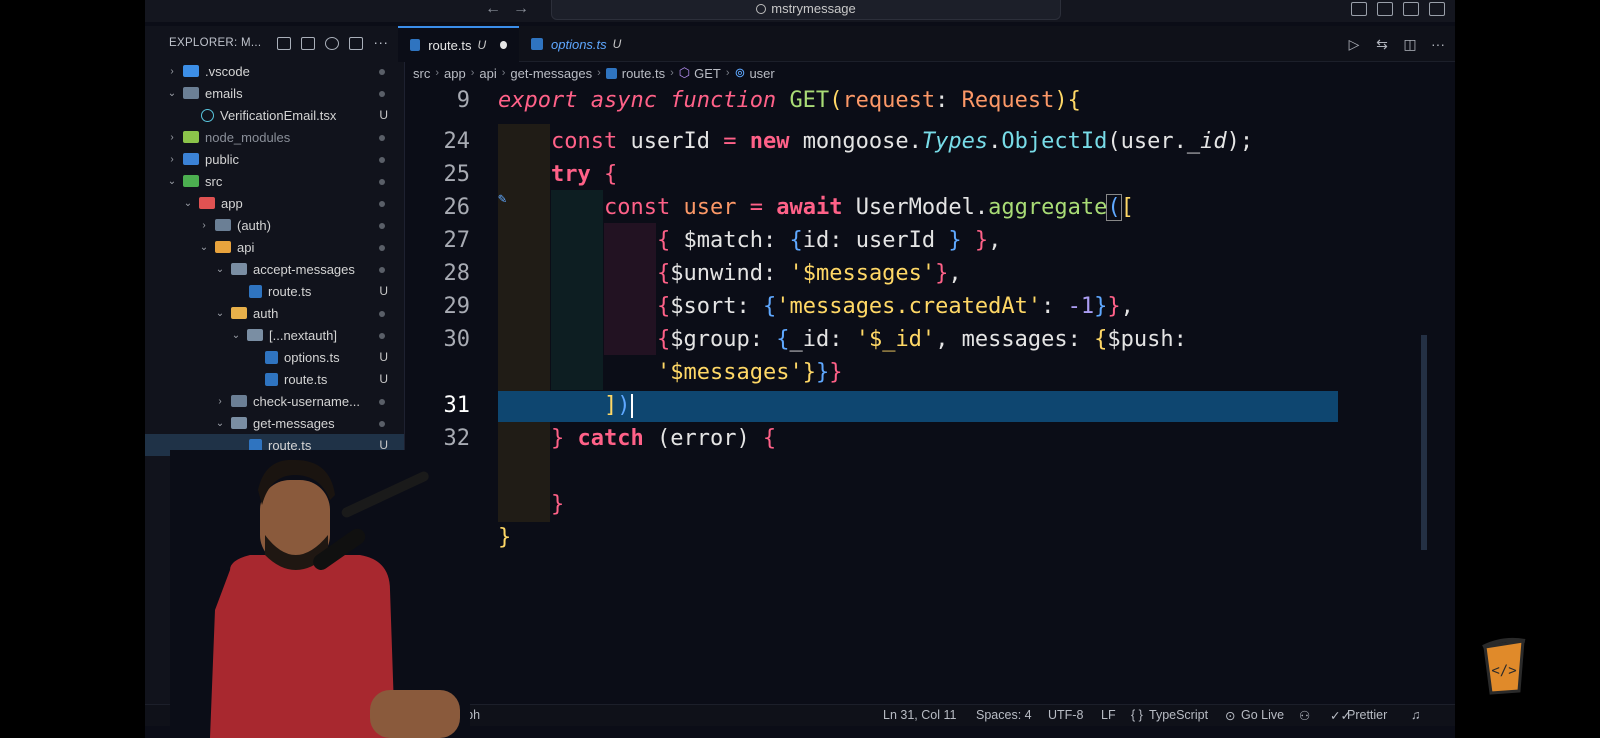 Image resolution: width=1600 pixels, height=738 pixels. I want to click on collapse-all-icon, so click(356, 43).